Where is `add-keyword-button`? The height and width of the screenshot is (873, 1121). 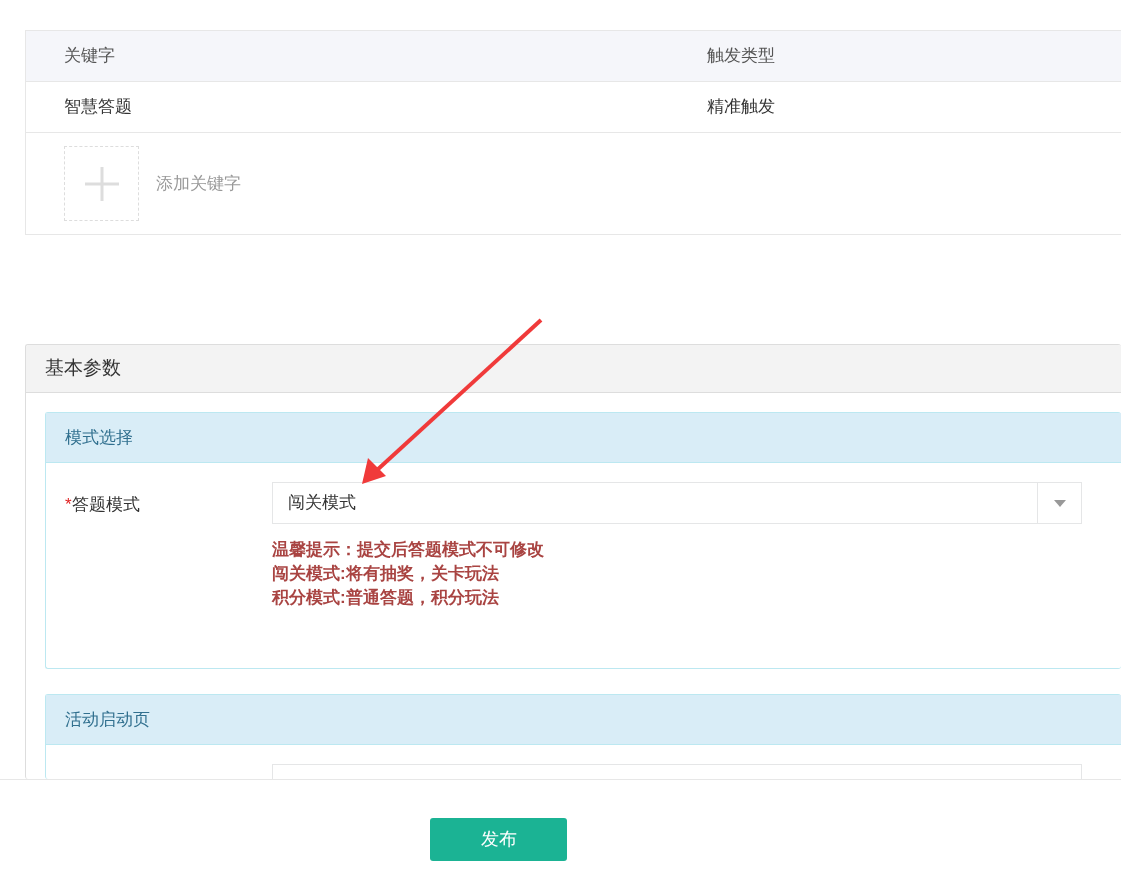
add-keyword-button is located at coordinates (101, 183).